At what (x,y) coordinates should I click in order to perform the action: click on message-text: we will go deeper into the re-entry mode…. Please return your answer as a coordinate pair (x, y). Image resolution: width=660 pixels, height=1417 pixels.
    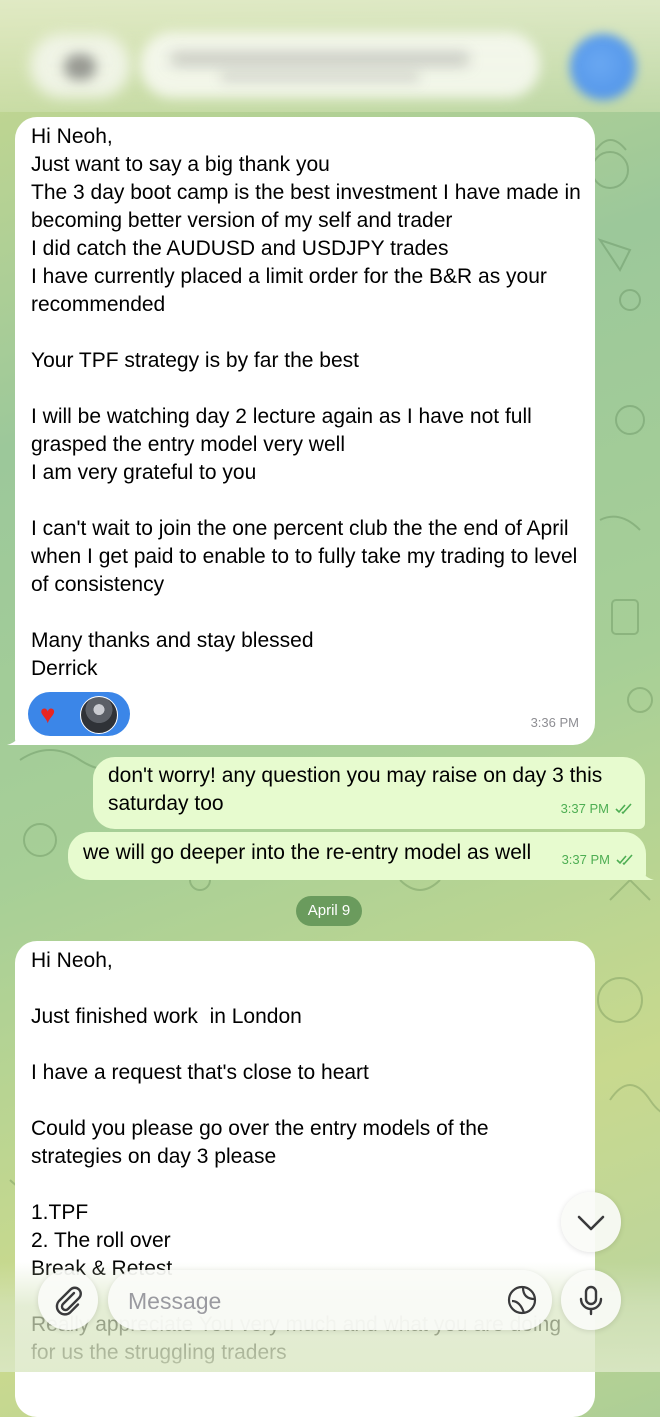
    Looking at the image, I should click on (307, 852).